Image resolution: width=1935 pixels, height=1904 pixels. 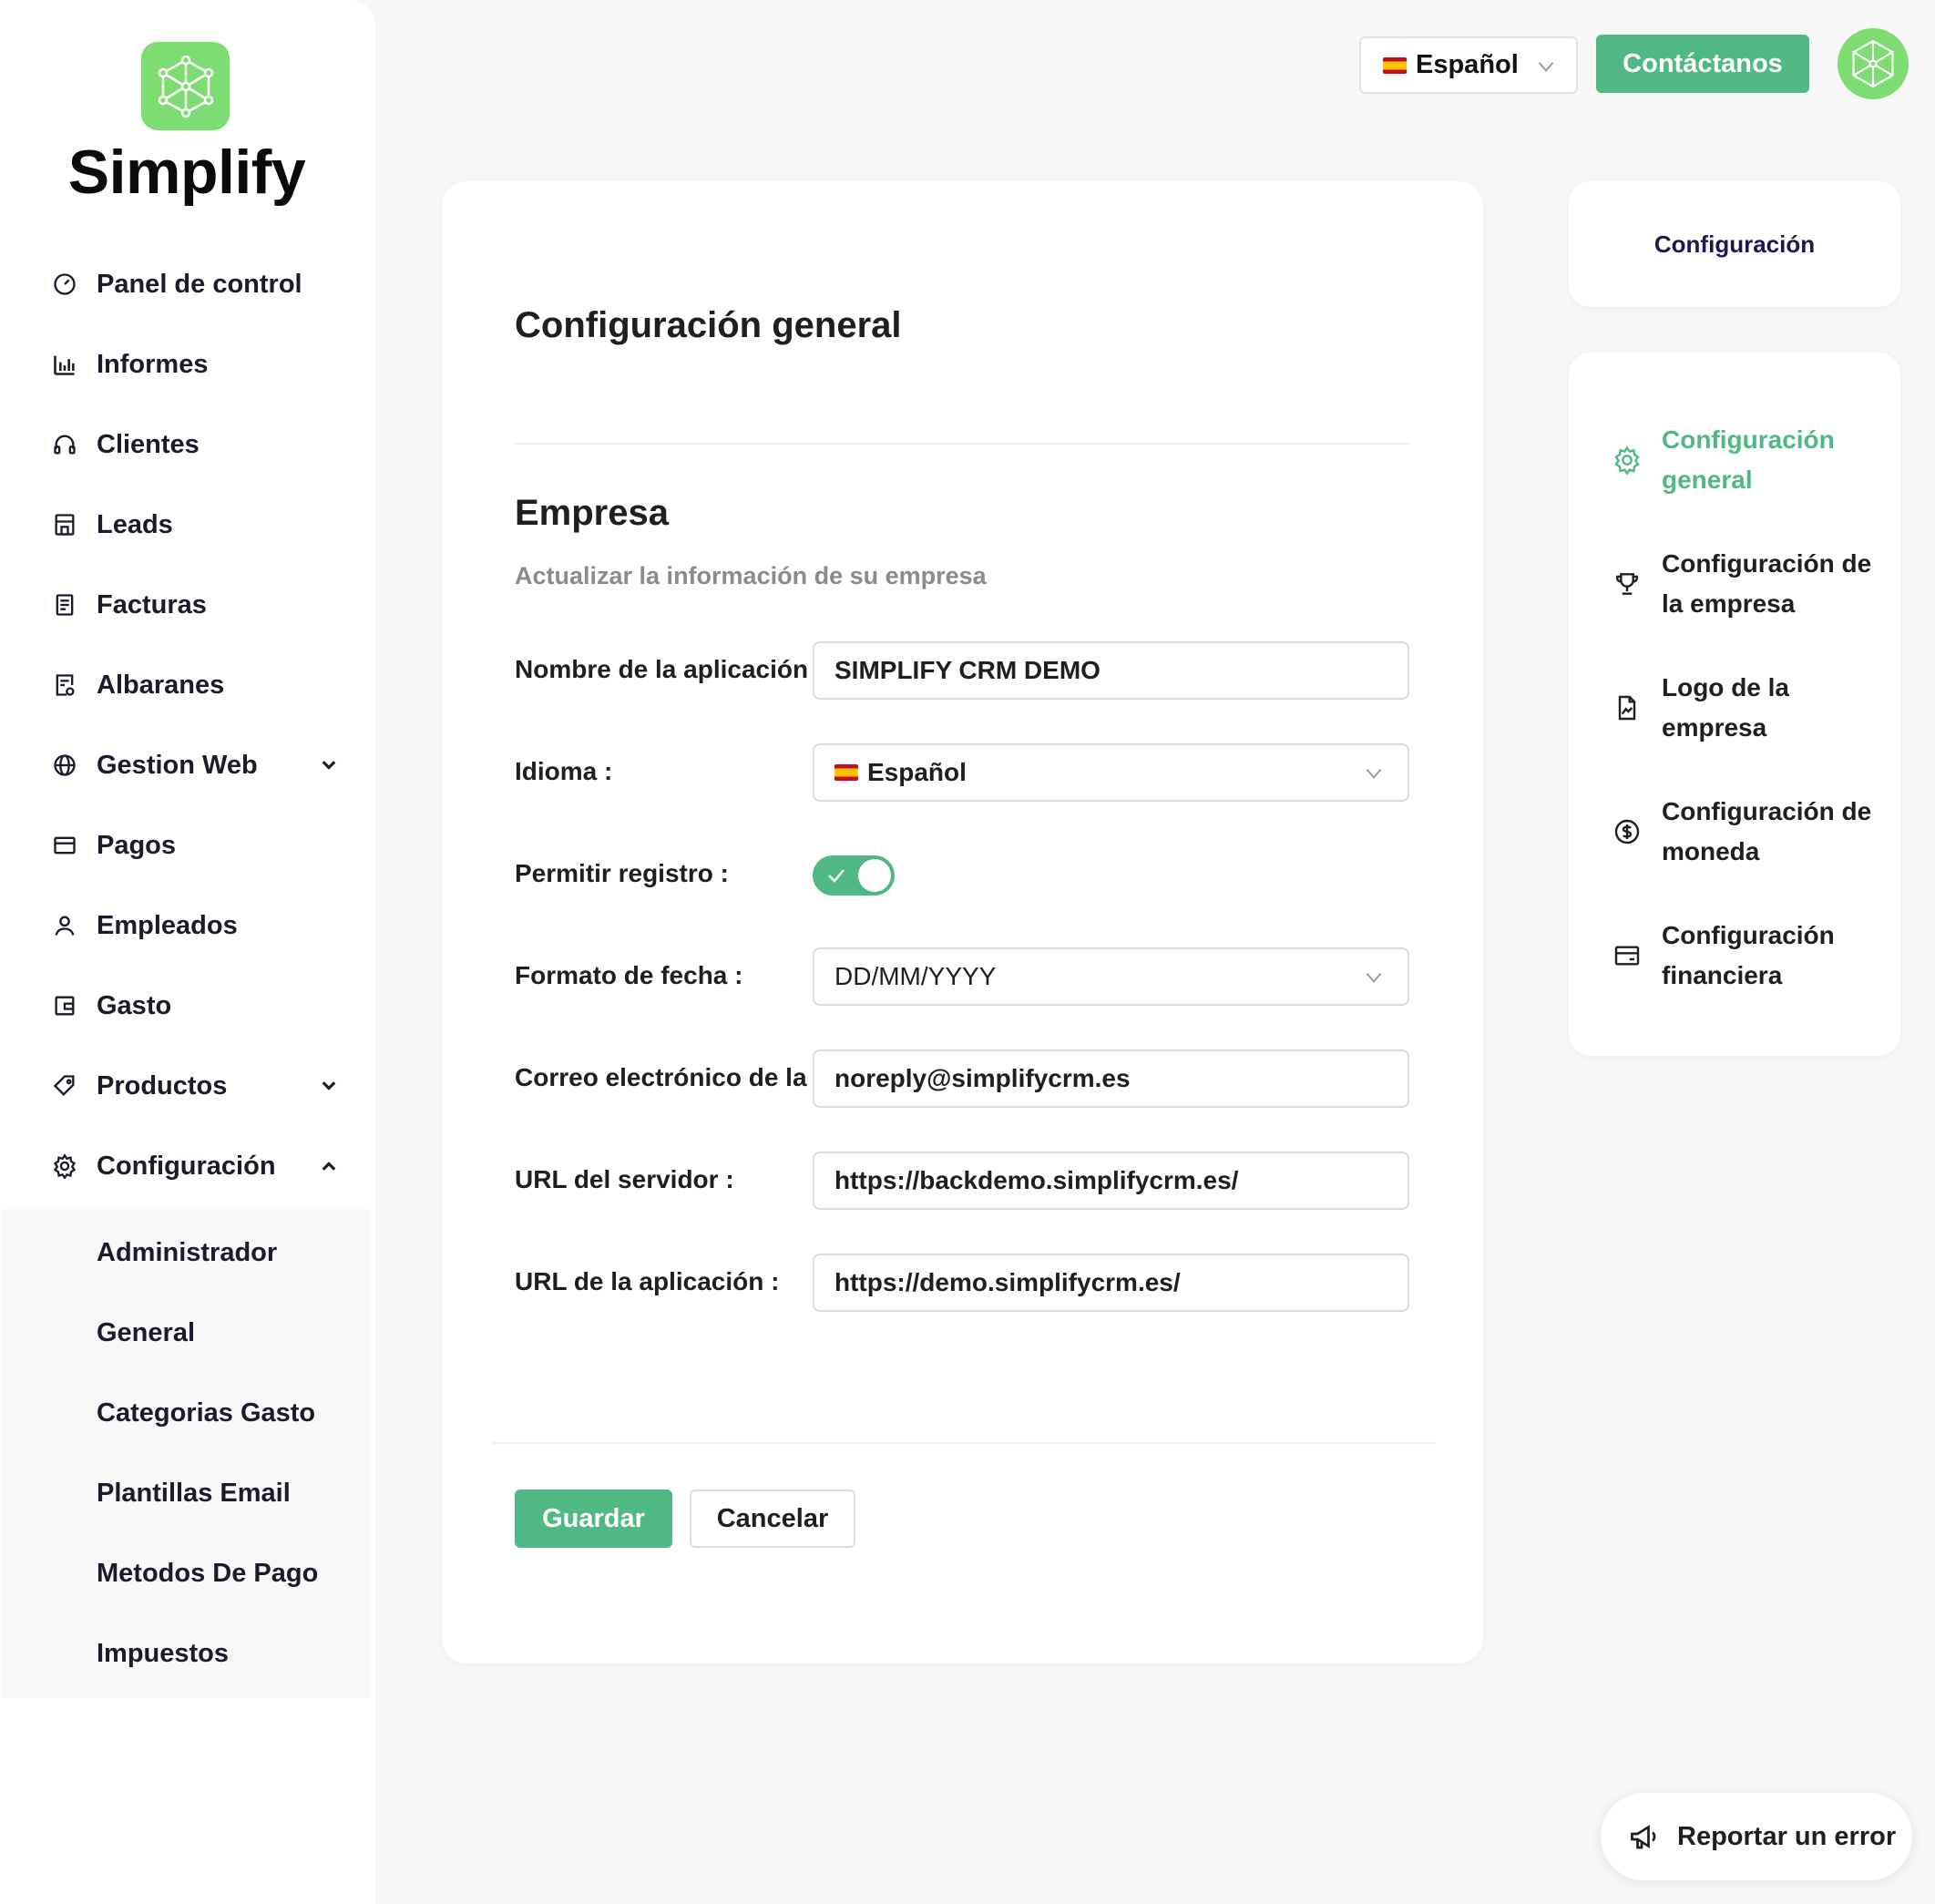 I want to click on server-url-label: URL del servidor :, so click(x=624, y=1179).